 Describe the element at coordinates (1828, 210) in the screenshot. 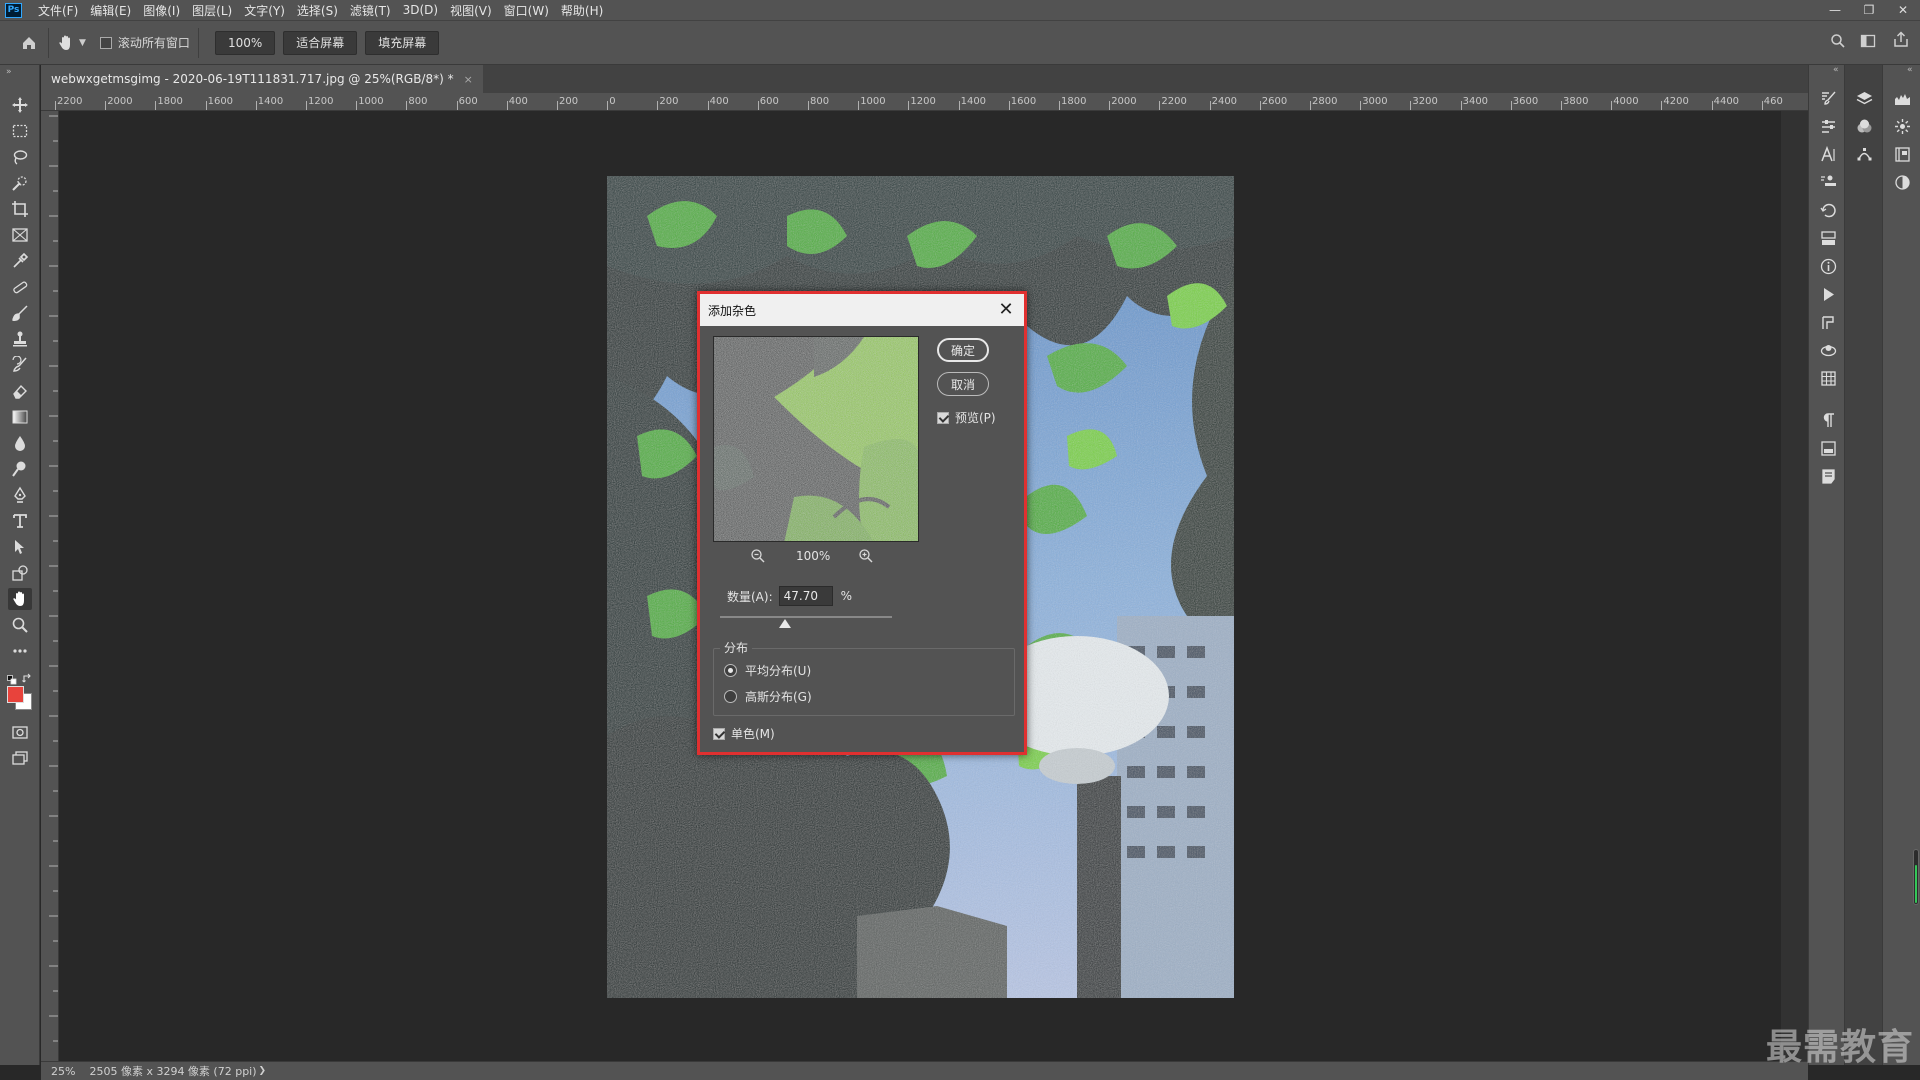

I see `history-icon` at that location.